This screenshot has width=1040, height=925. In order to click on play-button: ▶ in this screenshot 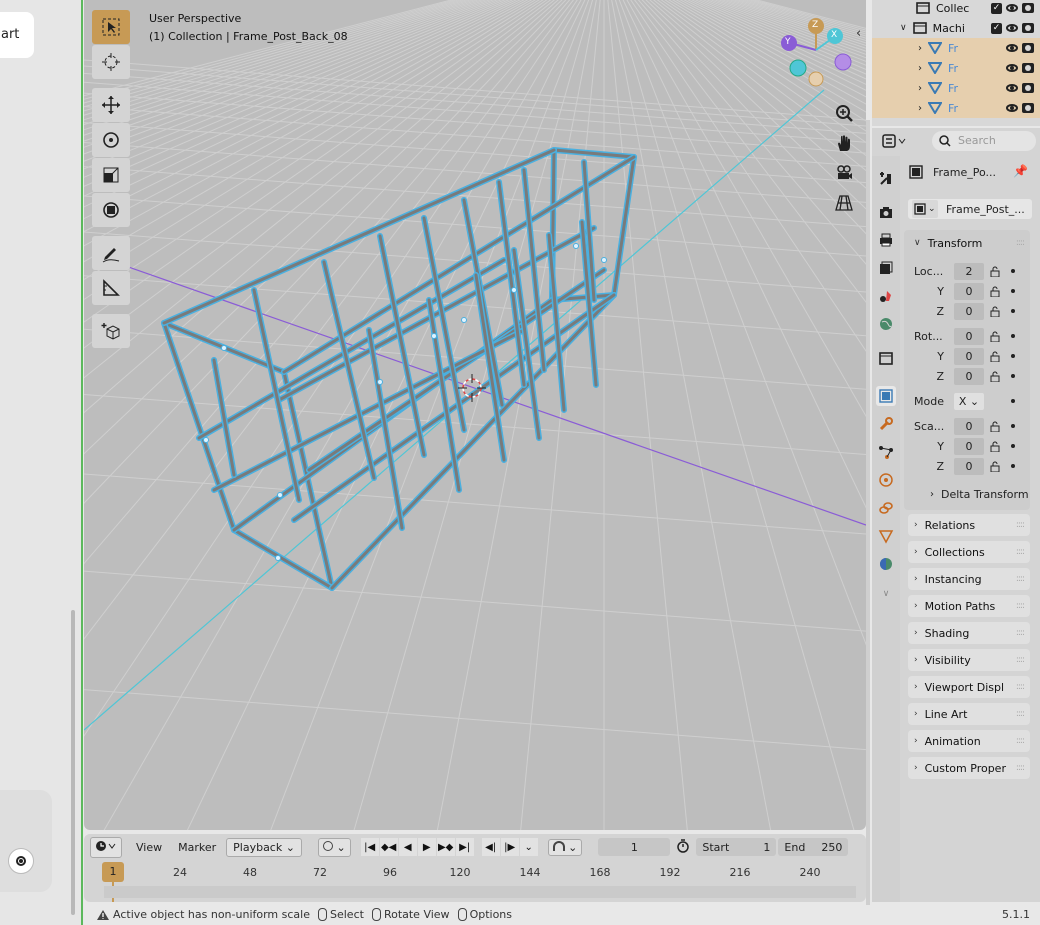, I will do `click(426, 847)`.